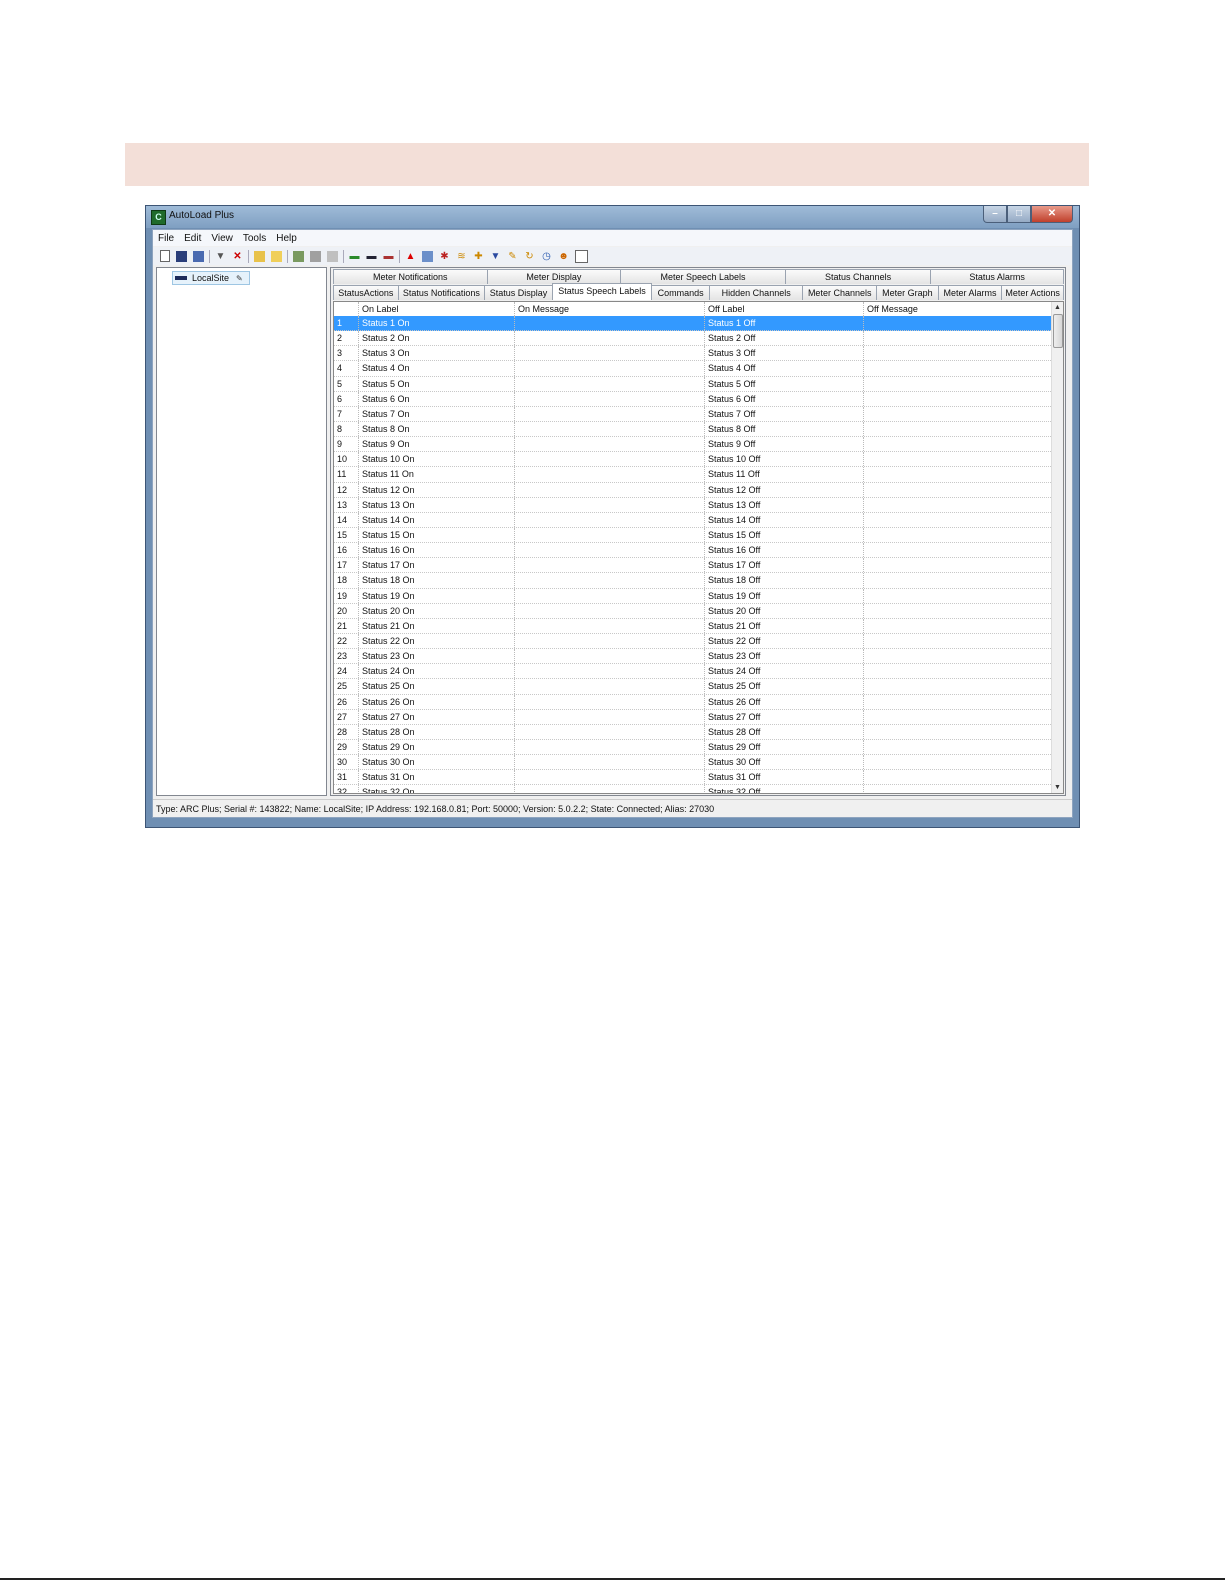 The height and width of the screenshot is (1585, 1225). Describe the element at coordinates (437, 580) in the screenshot. I see `on-label-cell: Status 18 On` at that location.